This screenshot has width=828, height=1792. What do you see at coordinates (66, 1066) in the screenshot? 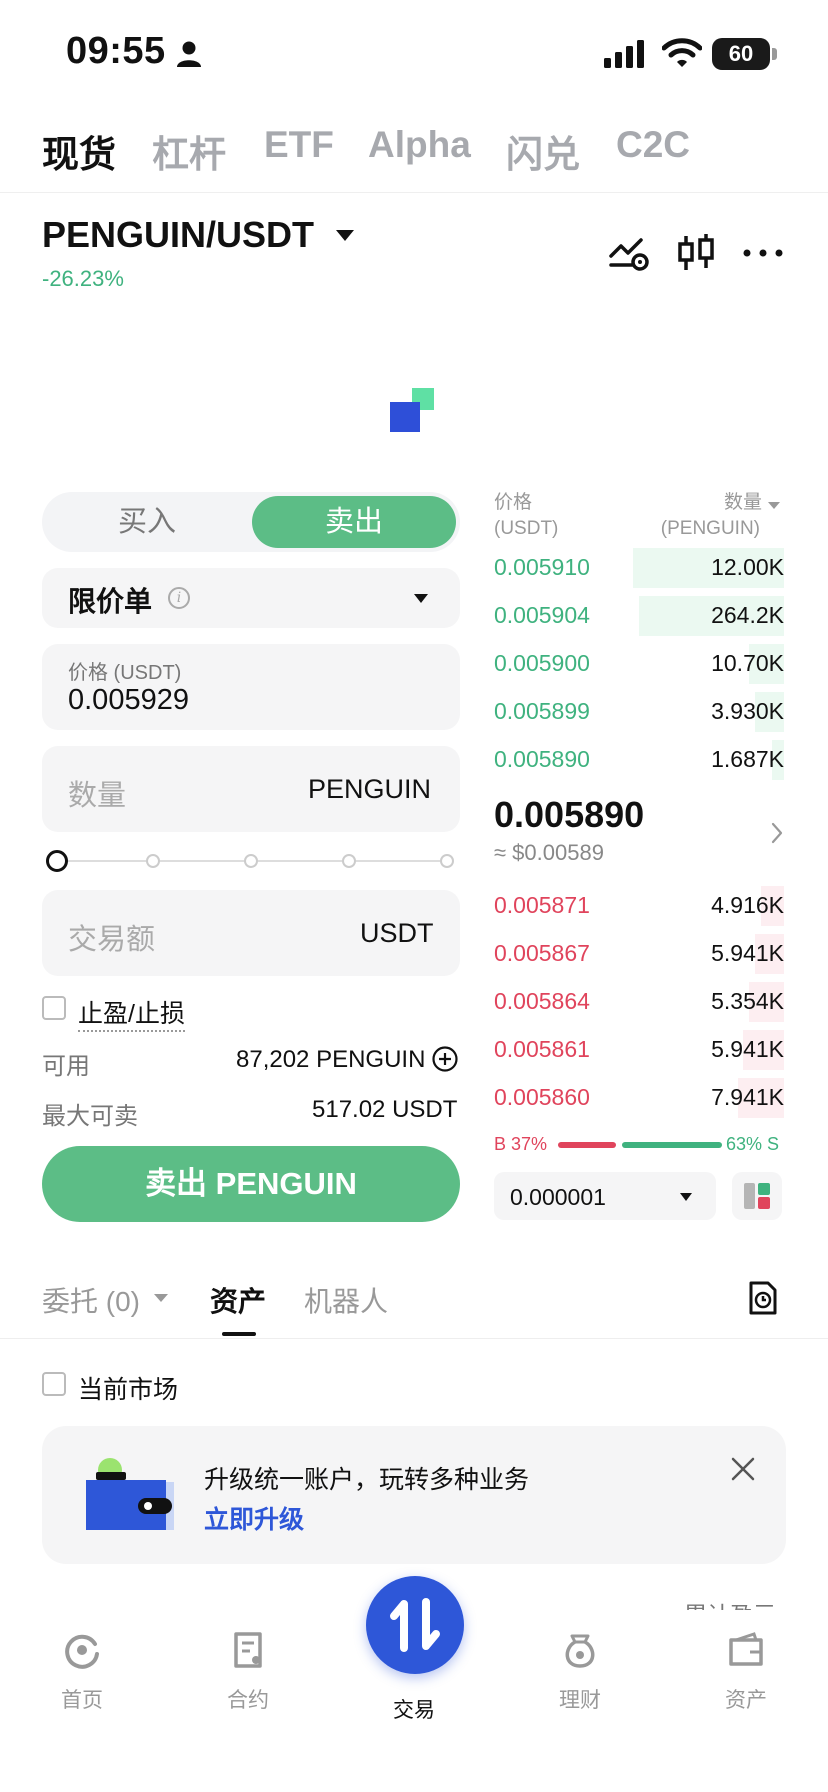
I see `available-label: 可用` at bounding box center [66, 1066].